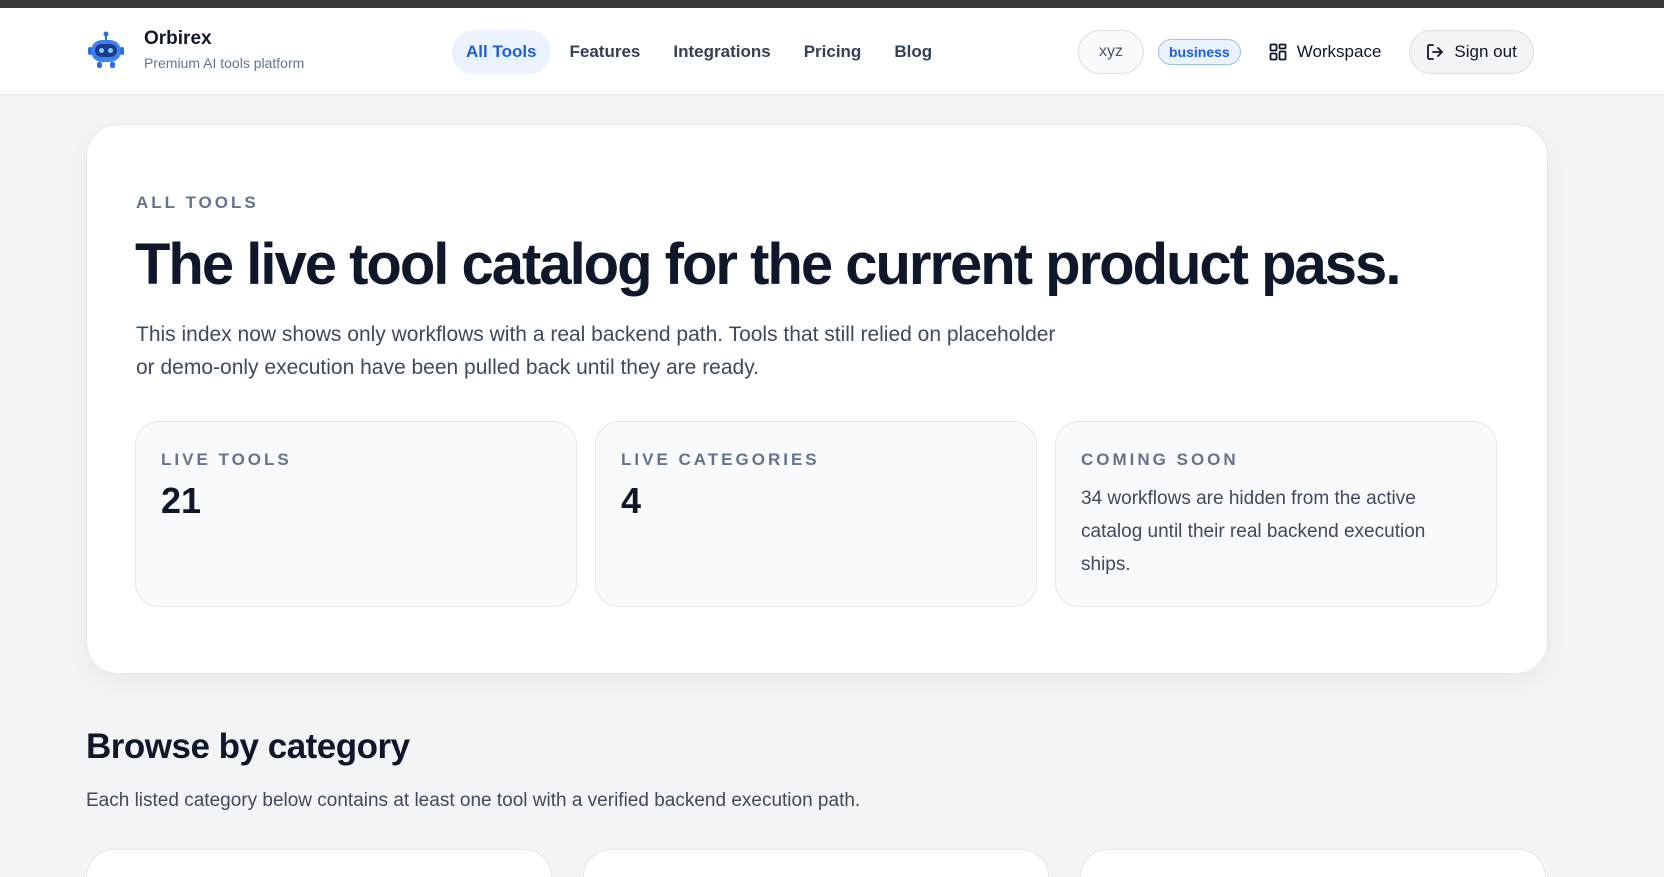 Image resolution: width=1664 pixels, height=877 pixels. Describe the element at coordinates (248, 746) in the screenshot. I see `section-title: Browse by category` at that location.